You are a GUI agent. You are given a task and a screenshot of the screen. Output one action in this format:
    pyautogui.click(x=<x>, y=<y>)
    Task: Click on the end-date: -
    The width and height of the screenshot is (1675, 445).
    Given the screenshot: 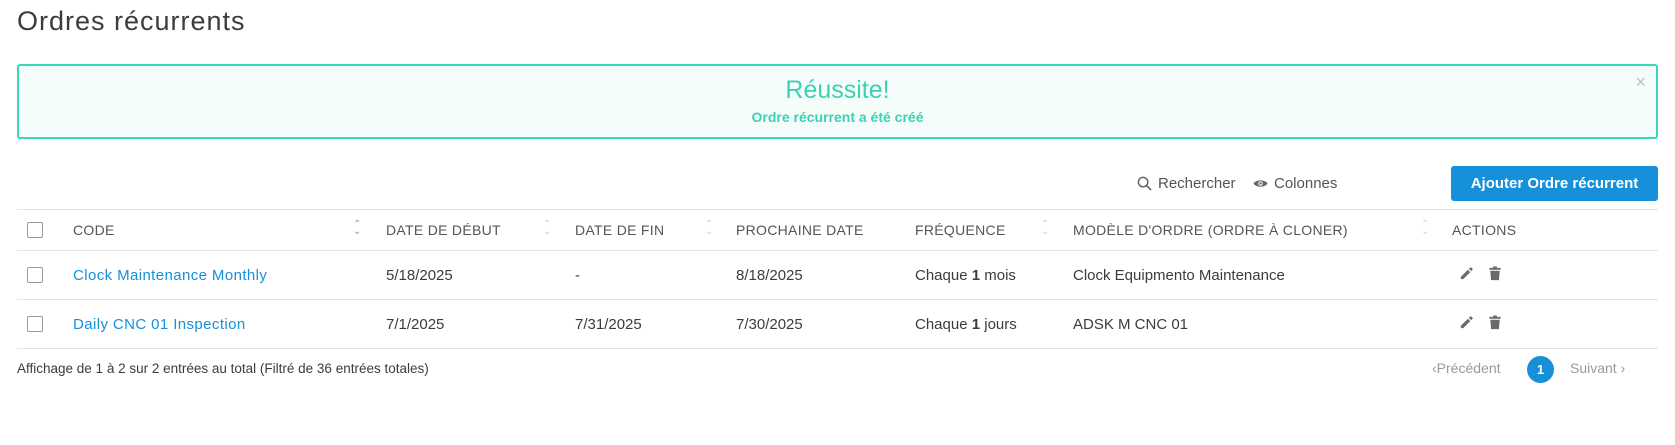 What is the action you would take?
    pyautogui.click(x=577, y=275)
    